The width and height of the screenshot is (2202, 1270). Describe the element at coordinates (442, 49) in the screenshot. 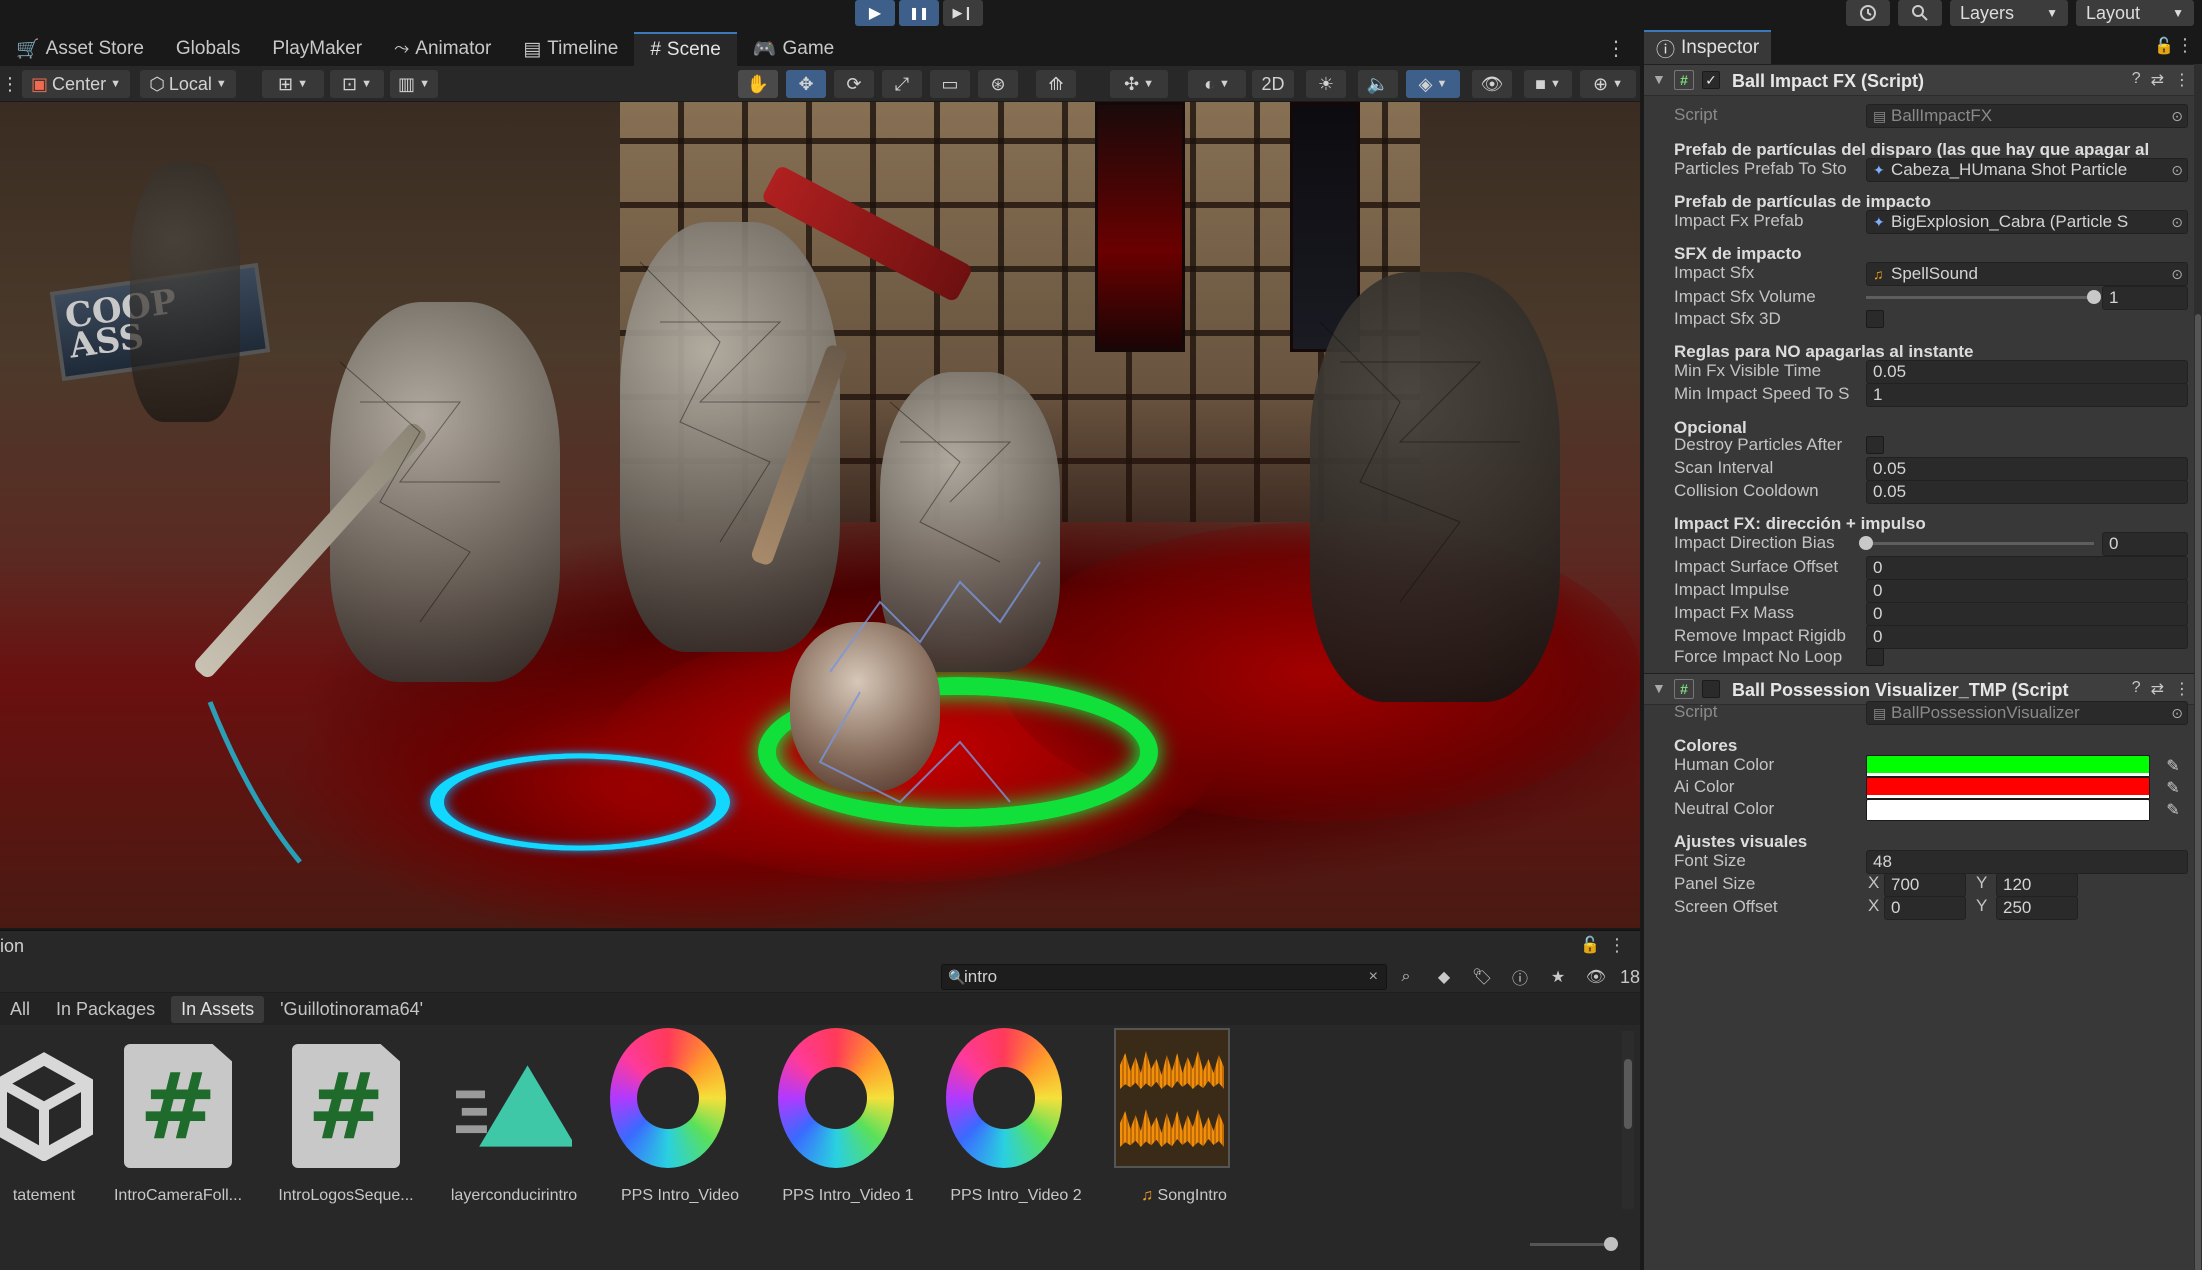

I see `tab-animator: ⤳ Animator` at that location.